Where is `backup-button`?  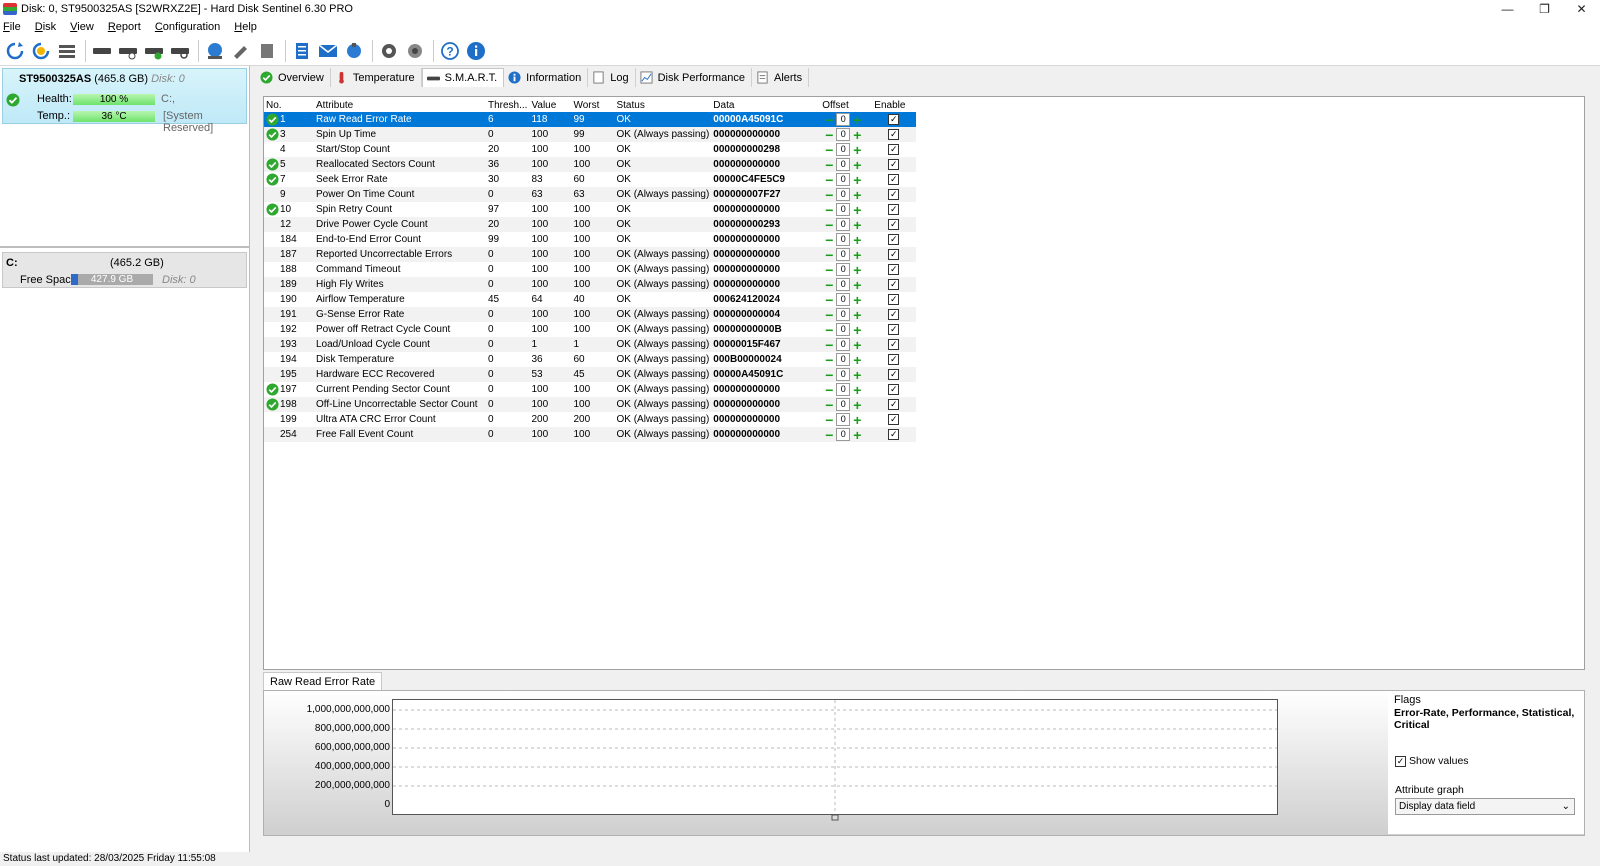
backup-button is located at coordinates (267, 51).